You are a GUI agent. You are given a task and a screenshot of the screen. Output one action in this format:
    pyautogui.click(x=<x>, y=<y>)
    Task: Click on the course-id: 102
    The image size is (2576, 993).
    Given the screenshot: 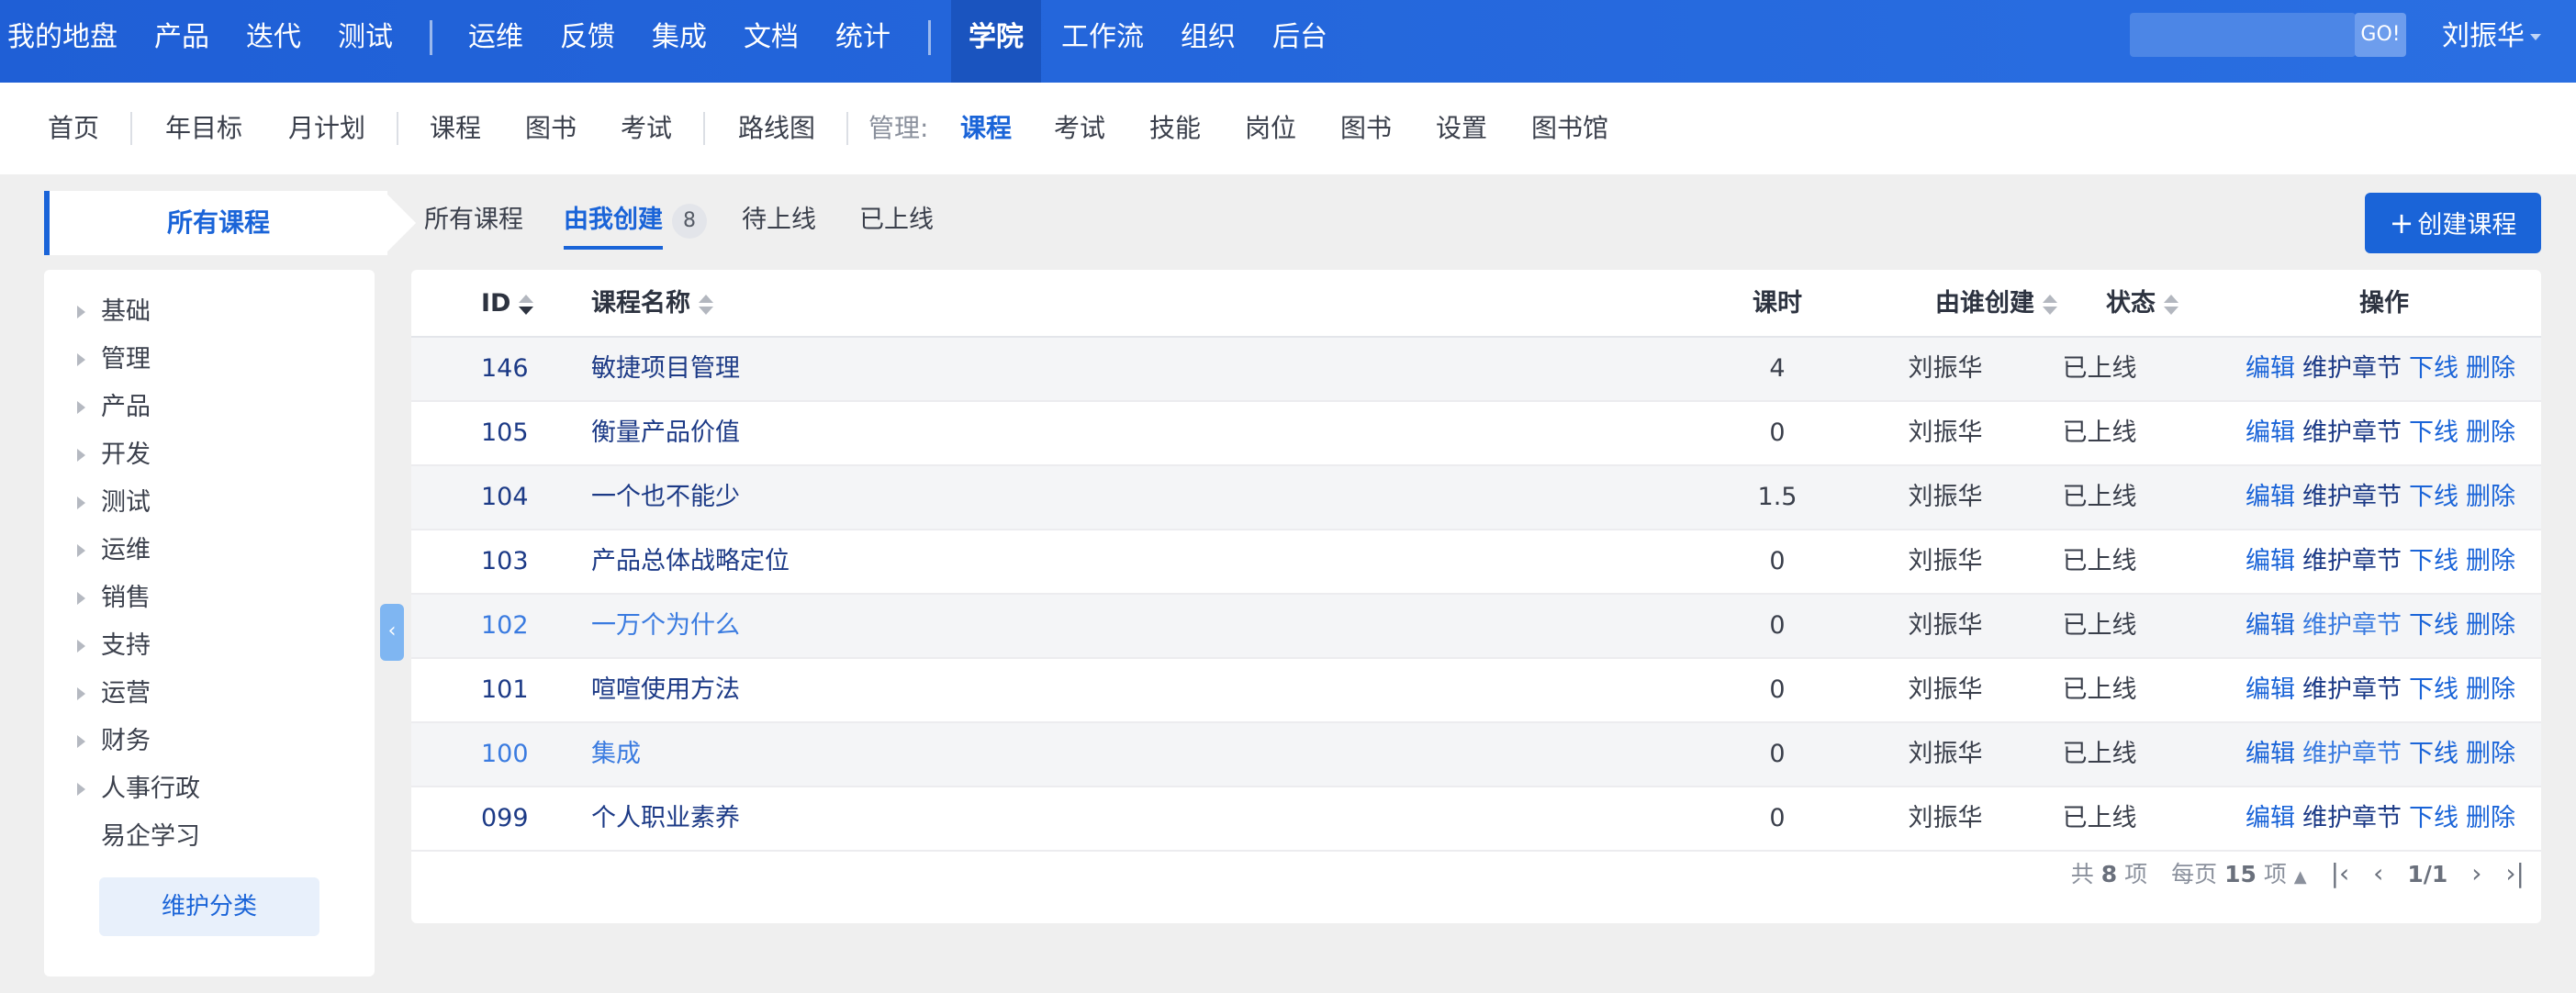 What is the action you would take?
    pyautogui.click(x=505, y=626)
    